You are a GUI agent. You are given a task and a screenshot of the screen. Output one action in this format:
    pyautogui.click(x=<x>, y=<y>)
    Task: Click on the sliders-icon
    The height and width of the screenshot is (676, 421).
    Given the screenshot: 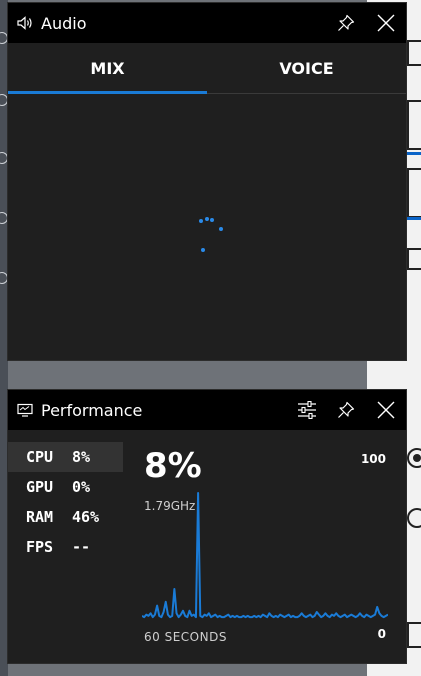 What is the action you would take?
    pyautogui.click(x=307, y=410)
    